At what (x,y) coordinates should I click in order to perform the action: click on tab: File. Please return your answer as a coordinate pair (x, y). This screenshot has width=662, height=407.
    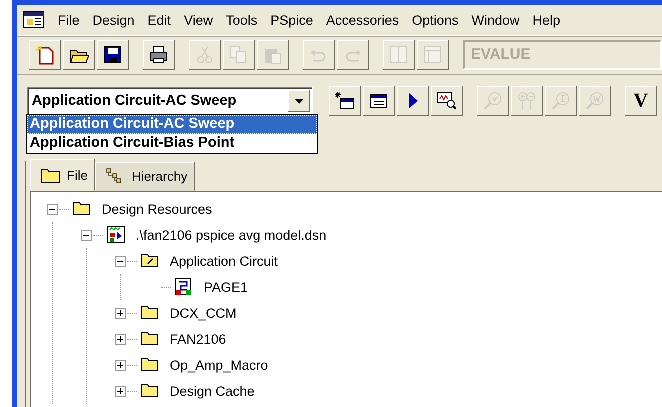
    Looking at the image, I should click on (62, 175).